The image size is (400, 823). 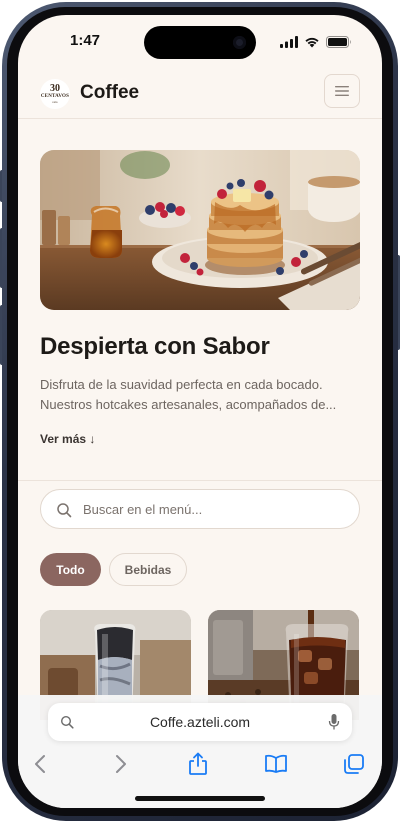 I want to click on category-chip-bebidas: Bebidas, so click(x=148, y=569).